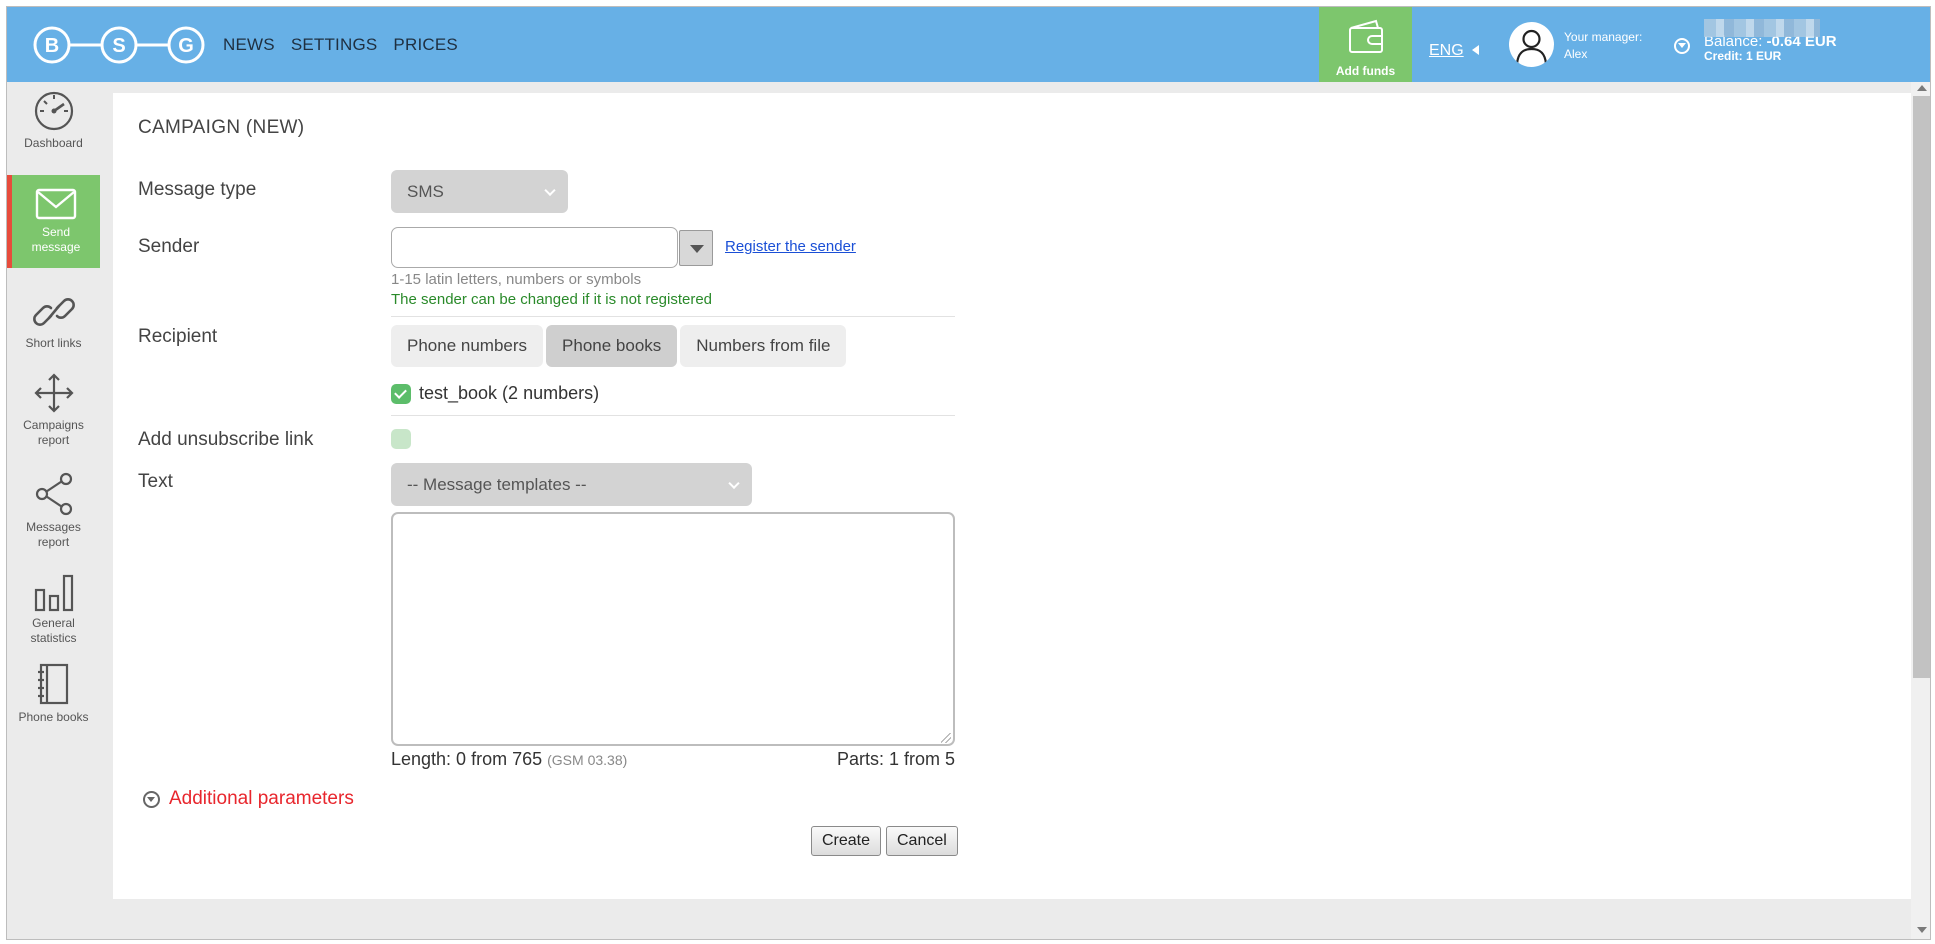 This screenshot has height=944, width=1935. I want to click on additional-parameters-toggle: Additional parameters, so click(248, 799).